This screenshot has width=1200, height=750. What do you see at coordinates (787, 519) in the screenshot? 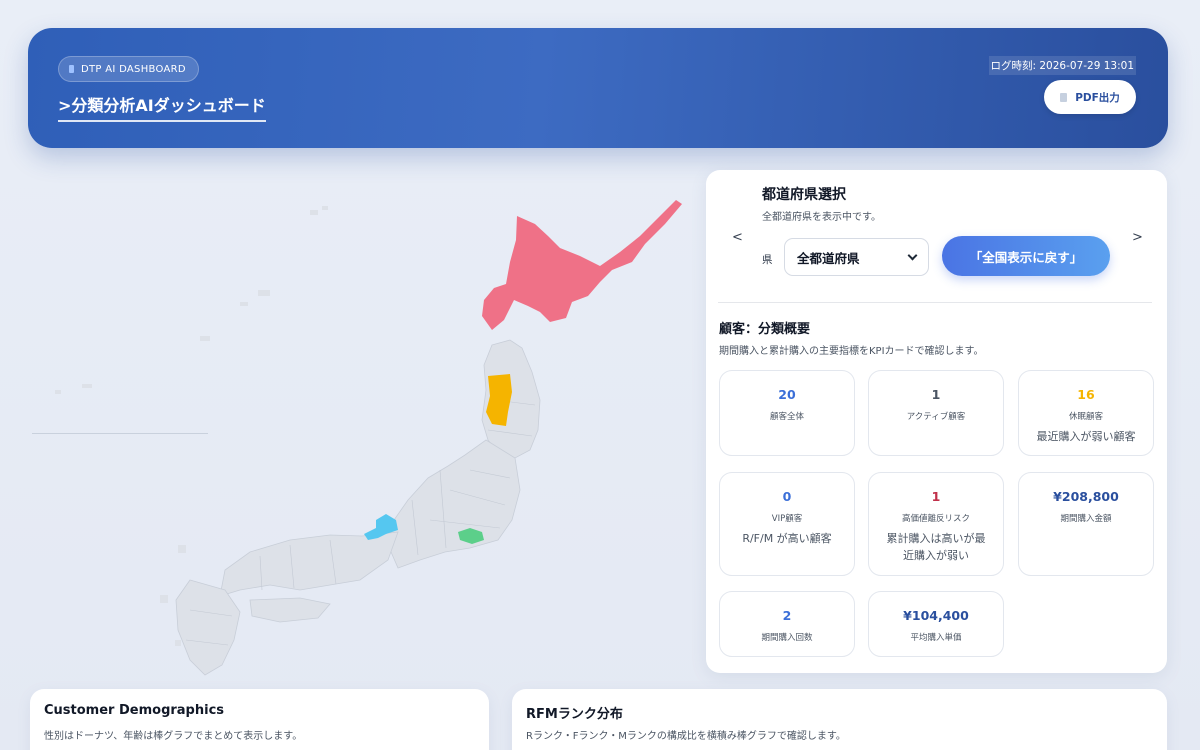
I see `kpi-label: VIP顧客` at bounding box center [787, 519].